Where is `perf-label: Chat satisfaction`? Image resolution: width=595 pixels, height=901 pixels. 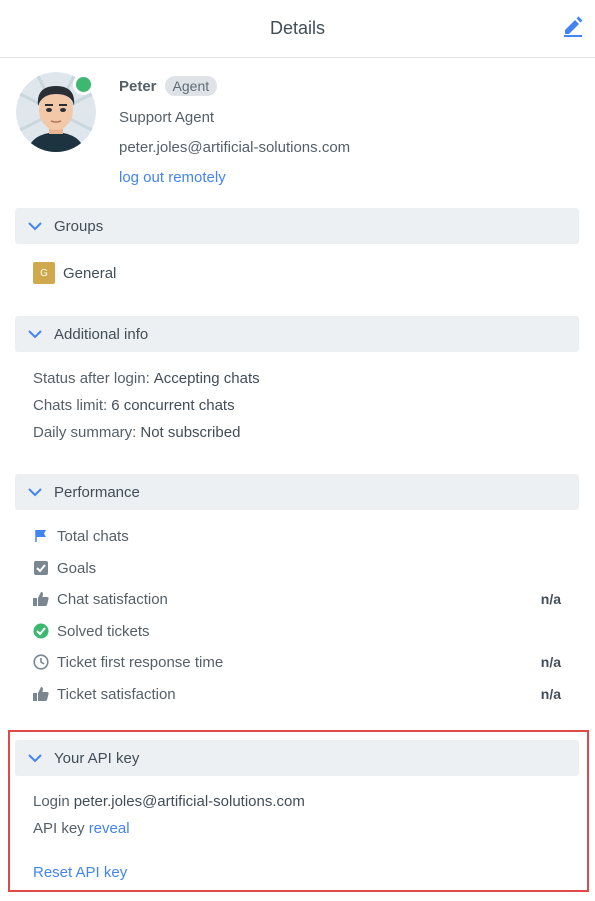 perf-label: Chat satisfaction is located at coordinates (112, 599).